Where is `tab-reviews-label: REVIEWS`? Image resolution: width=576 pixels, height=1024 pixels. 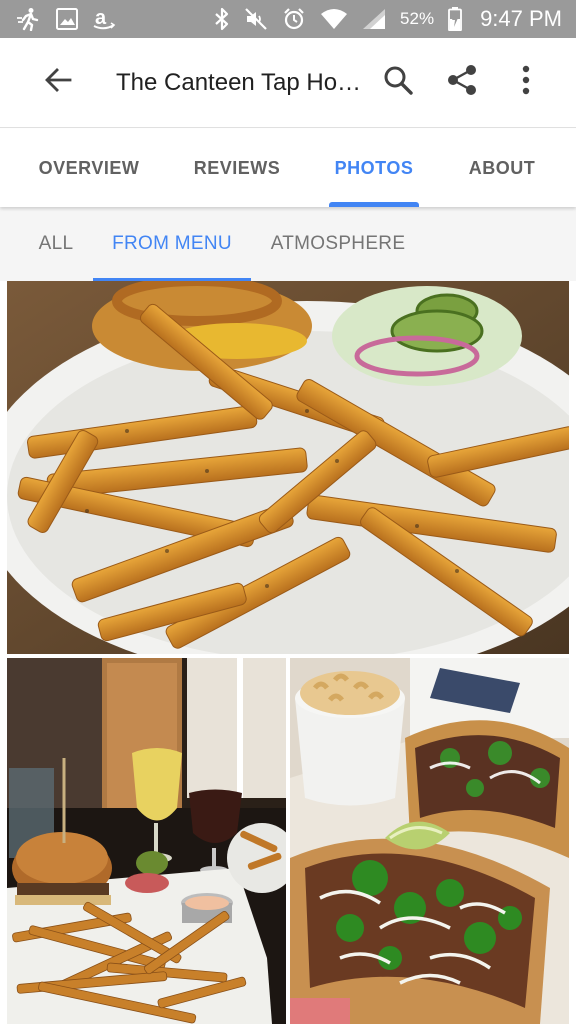
tab-reviews-label: REVIEWS is located at coordinates (237, 167).